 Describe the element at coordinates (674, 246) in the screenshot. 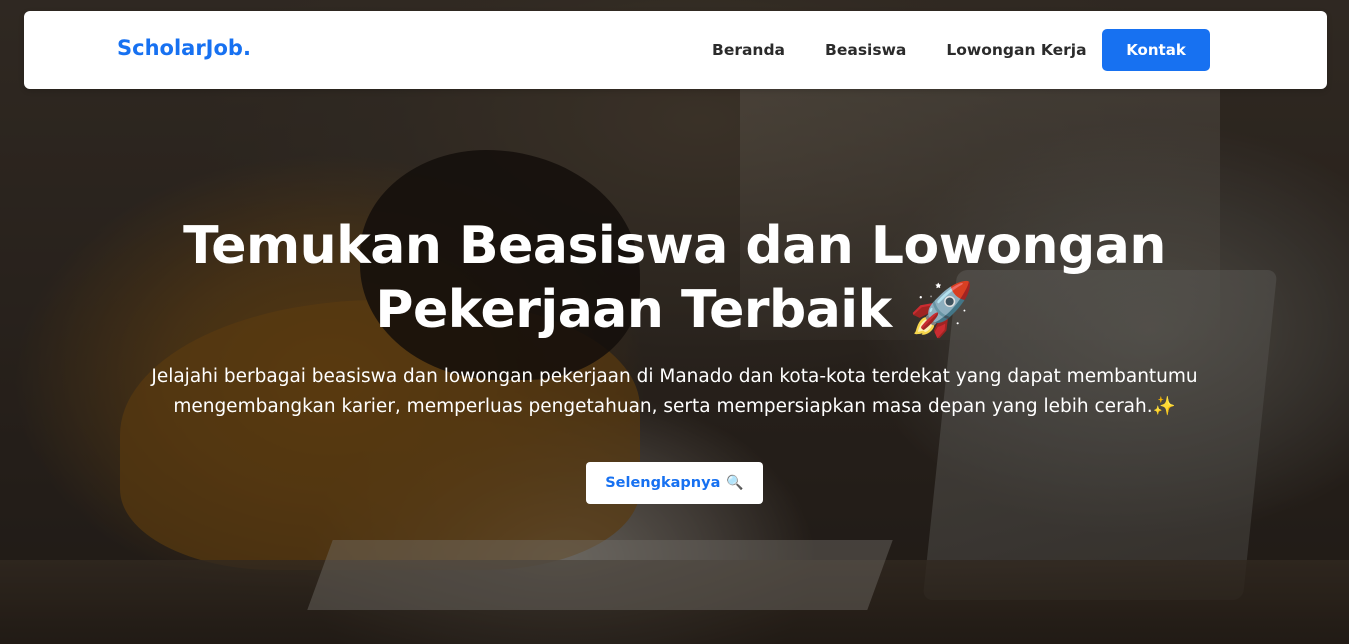

I see `hero-title-line1: Temukan Beasiswa dan Lowongan` at that location.